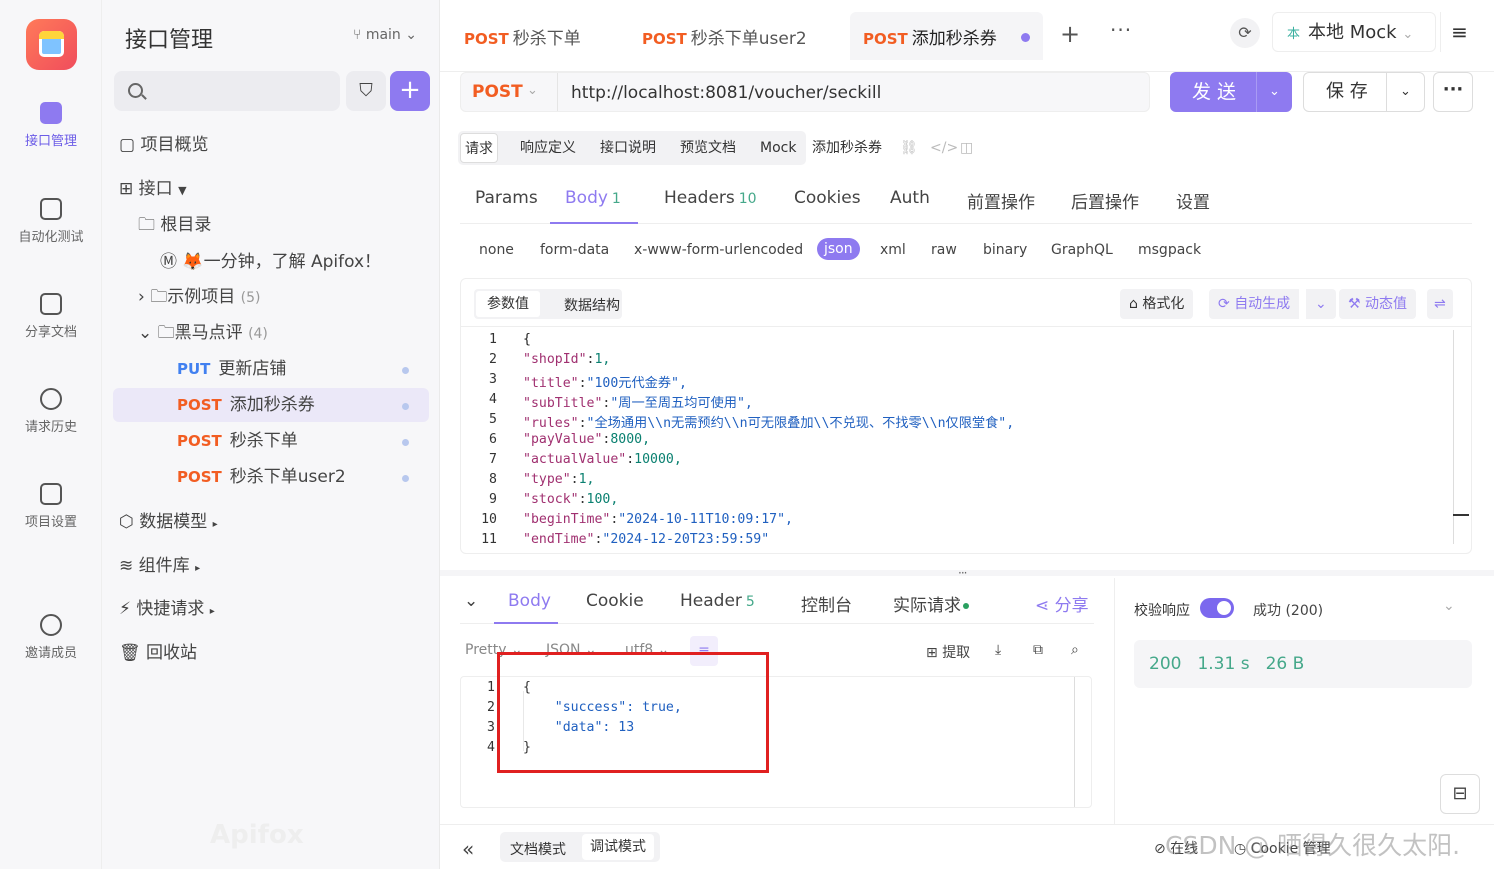 This screenshot has height=869, width=1494. What do you see at coordinates (153, 189) in the screenshot?
I see `tree-item-apis: ⊞ 接口 ▼` at bounding box center [153, 189].